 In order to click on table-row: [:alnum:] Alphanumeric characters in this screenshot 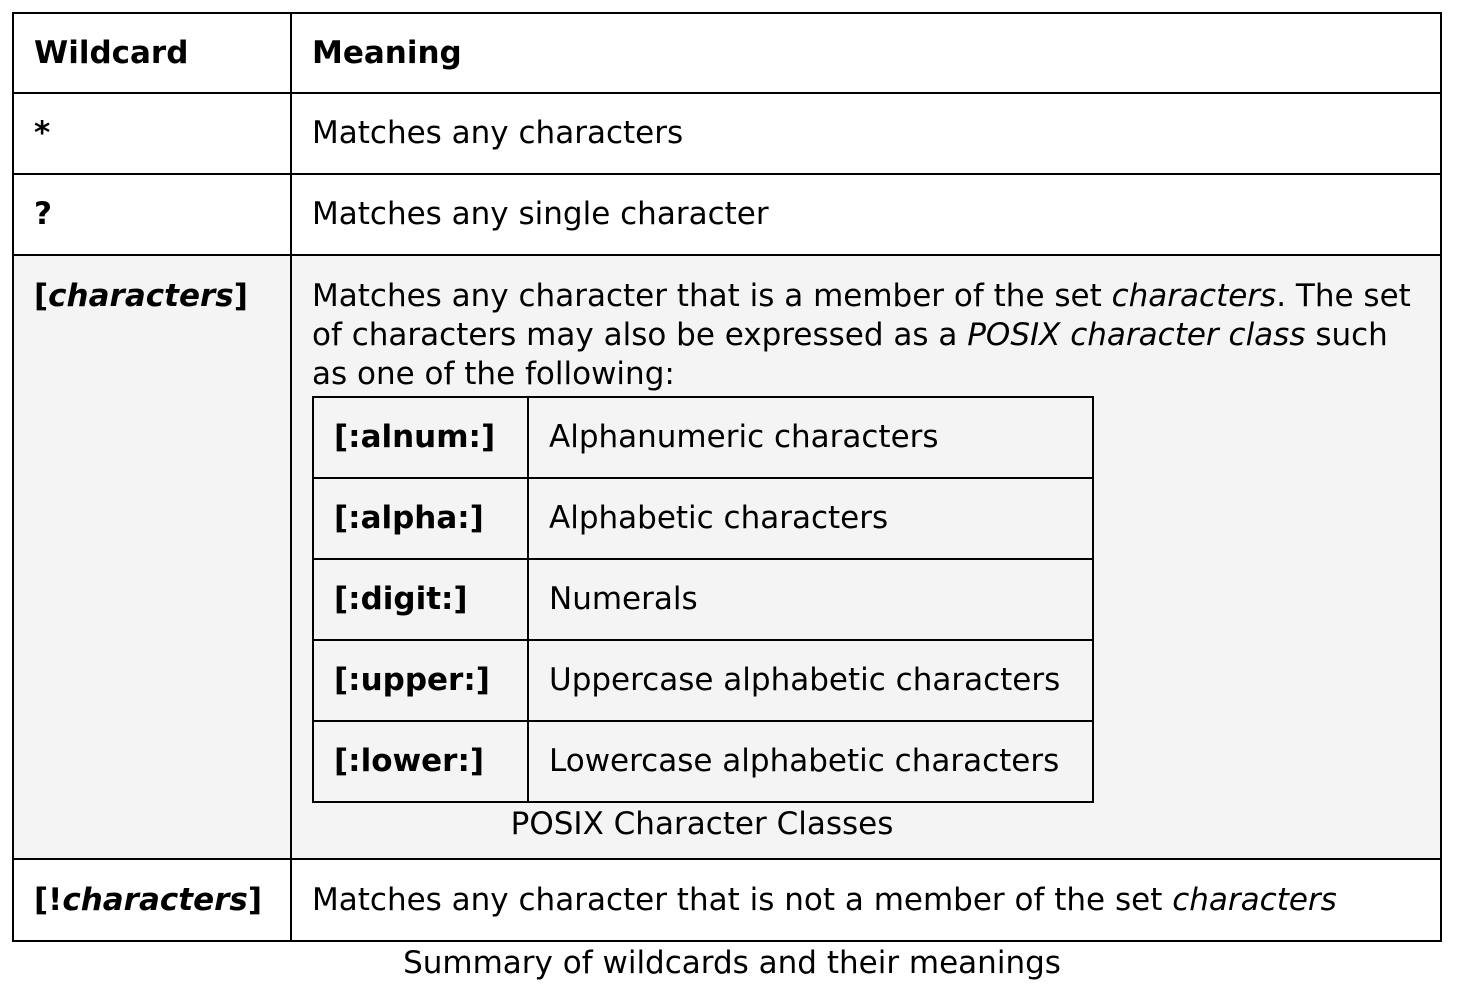, I will do `click(703, 437)`.